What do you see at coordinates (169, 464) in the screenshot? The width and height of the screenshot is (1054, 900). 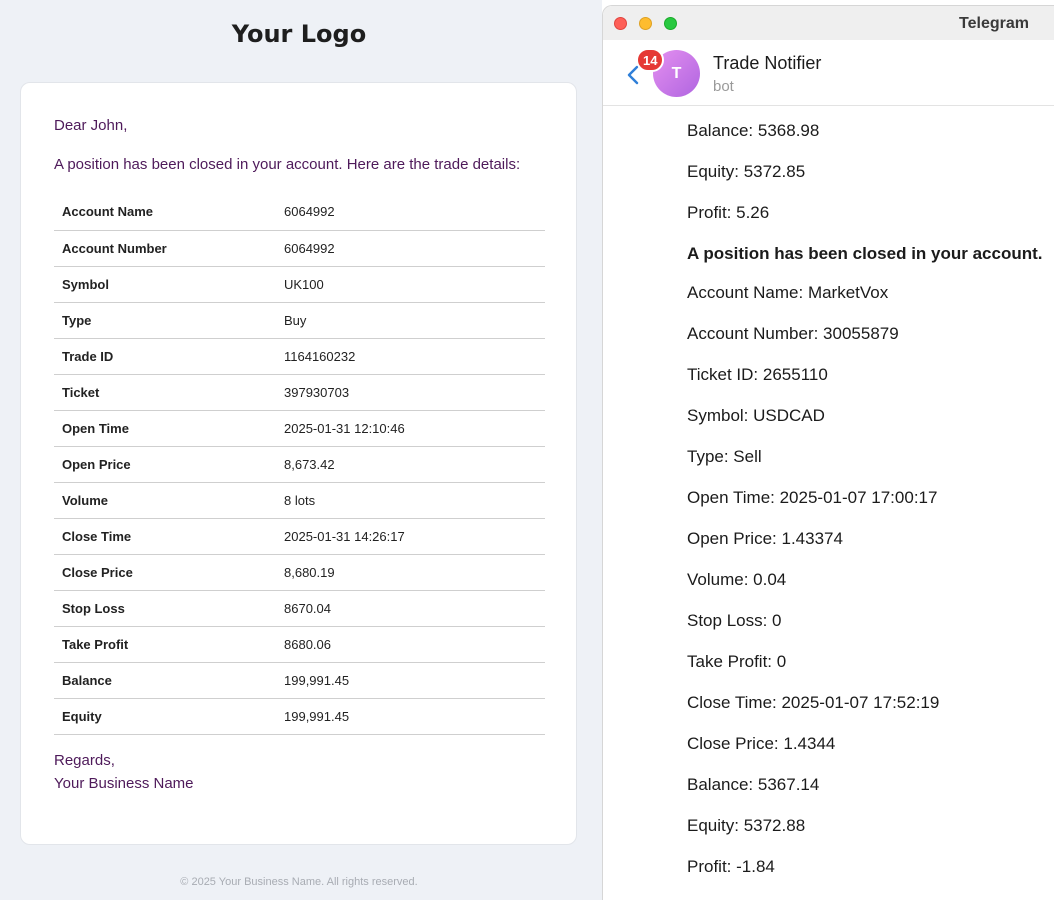 I see `row-label: Open Price` at bounding box center [169, 464].